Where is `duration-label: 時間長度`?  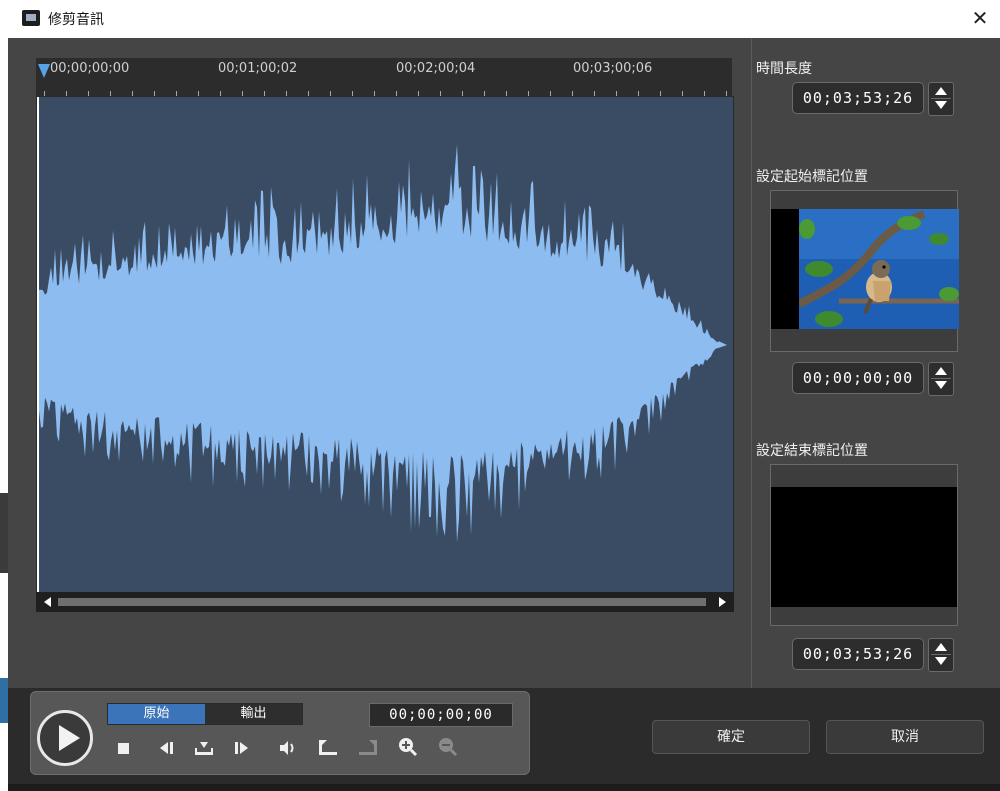
duration-label: 時間長度 is located at coordinates (784, 69).